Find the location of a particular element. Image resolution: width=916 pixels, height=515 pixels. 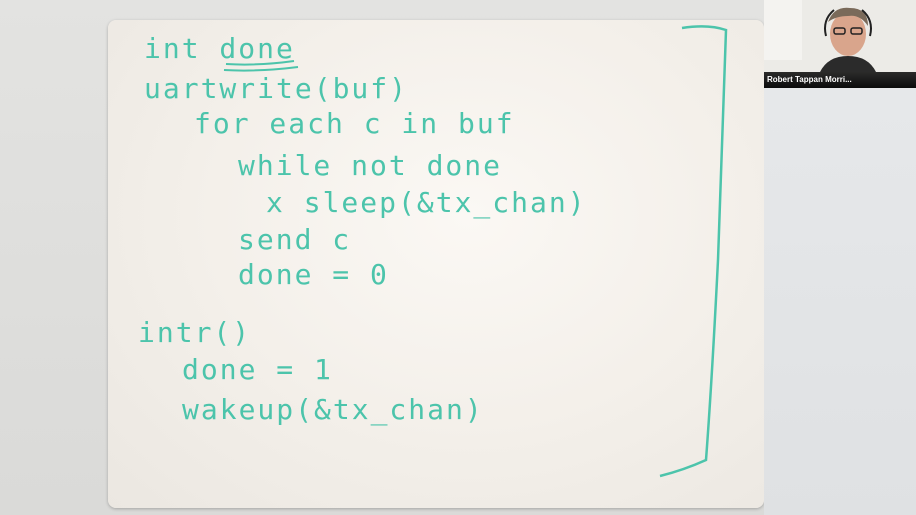

code-line-intr: intr() is located at coordinates (194, 332).